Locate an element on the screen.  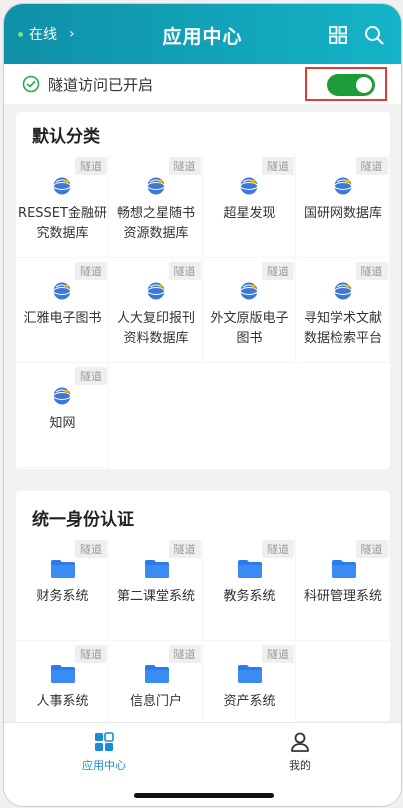
app-tile: 隧道教务系统 is located at coordinates (249, 589).